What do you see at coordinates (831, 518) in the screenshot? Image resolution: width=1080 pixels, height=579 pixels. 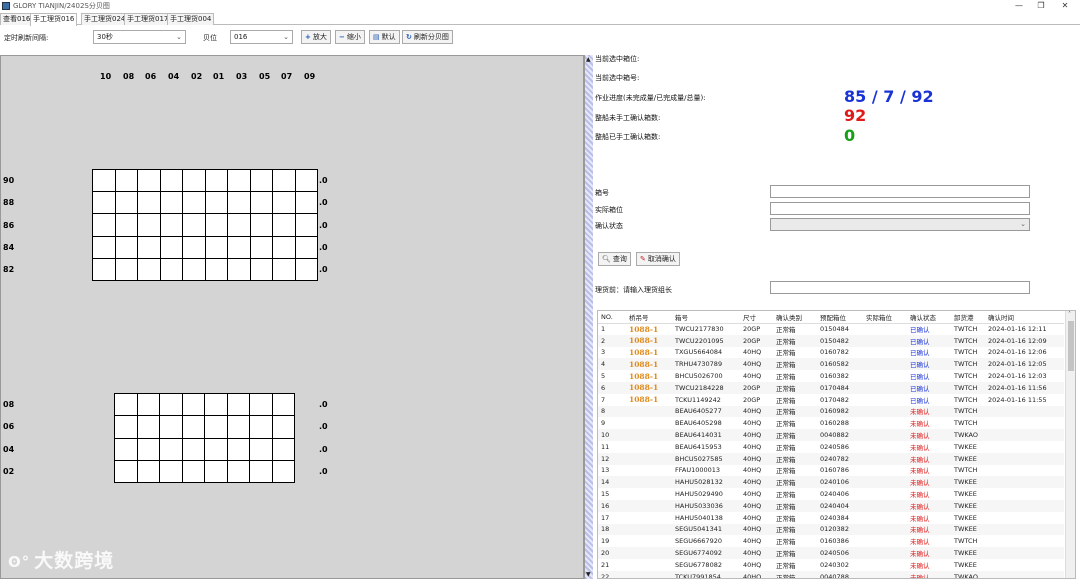 I see `table-row: 17 HAHU5040138 40HQ 正常箱 0240384 未确认 TWKEE` at bounding box center [831, 518].